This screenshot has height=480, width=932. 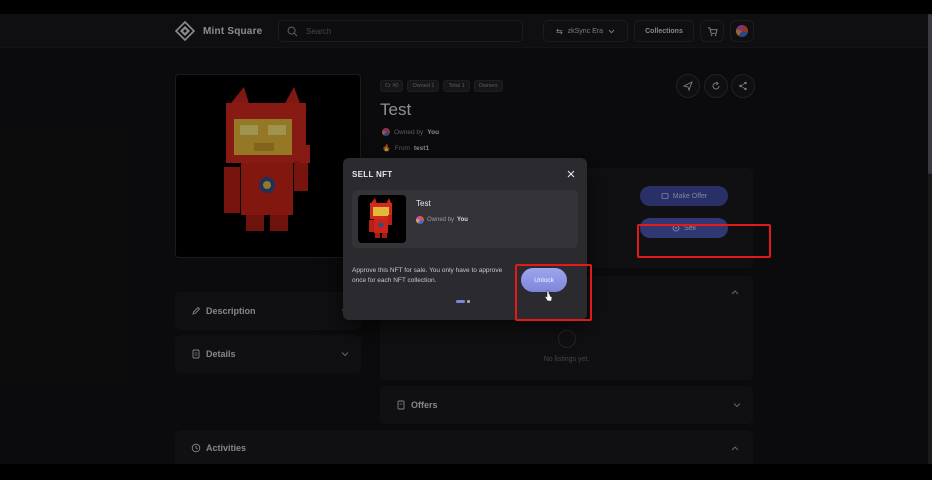 I want to click on modal-owner-line: Owned by You, so click(x=442, y=220).